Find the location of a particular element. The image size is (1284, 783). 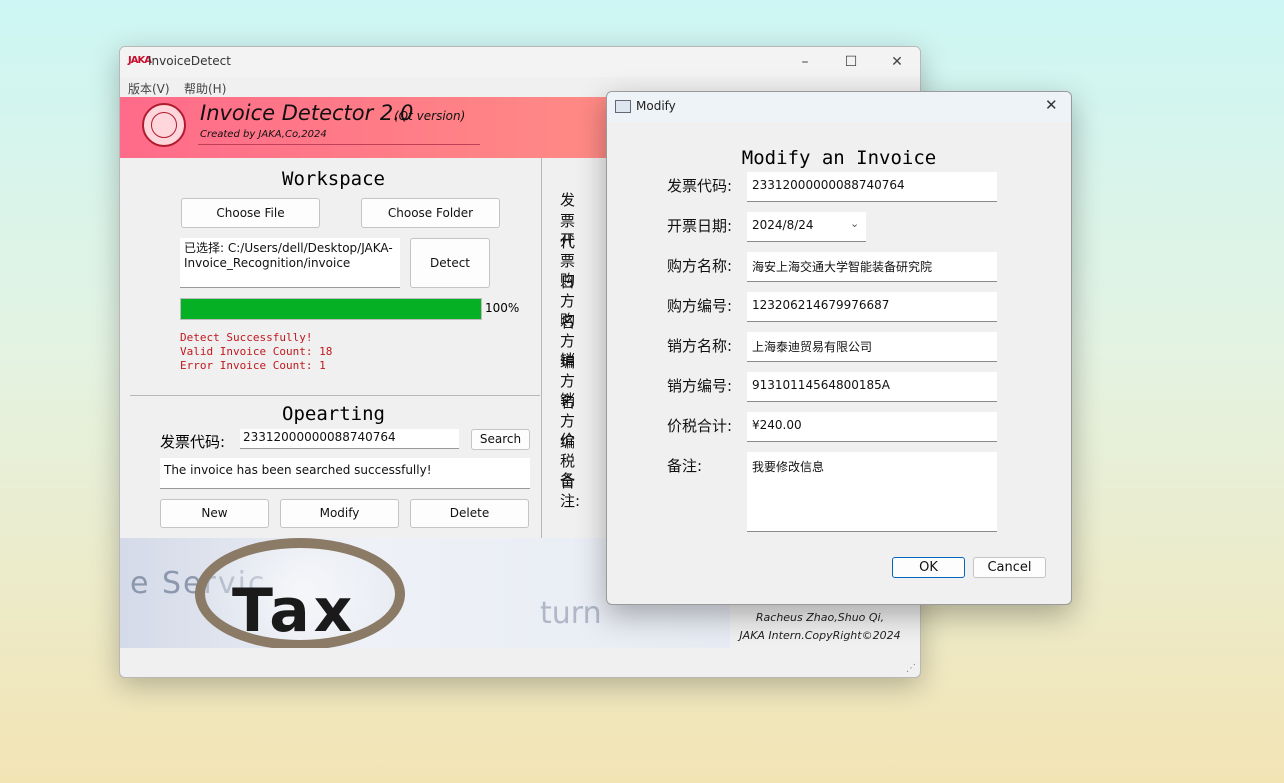

workspace-heading: Workspace is located at coordinates (333, 179).